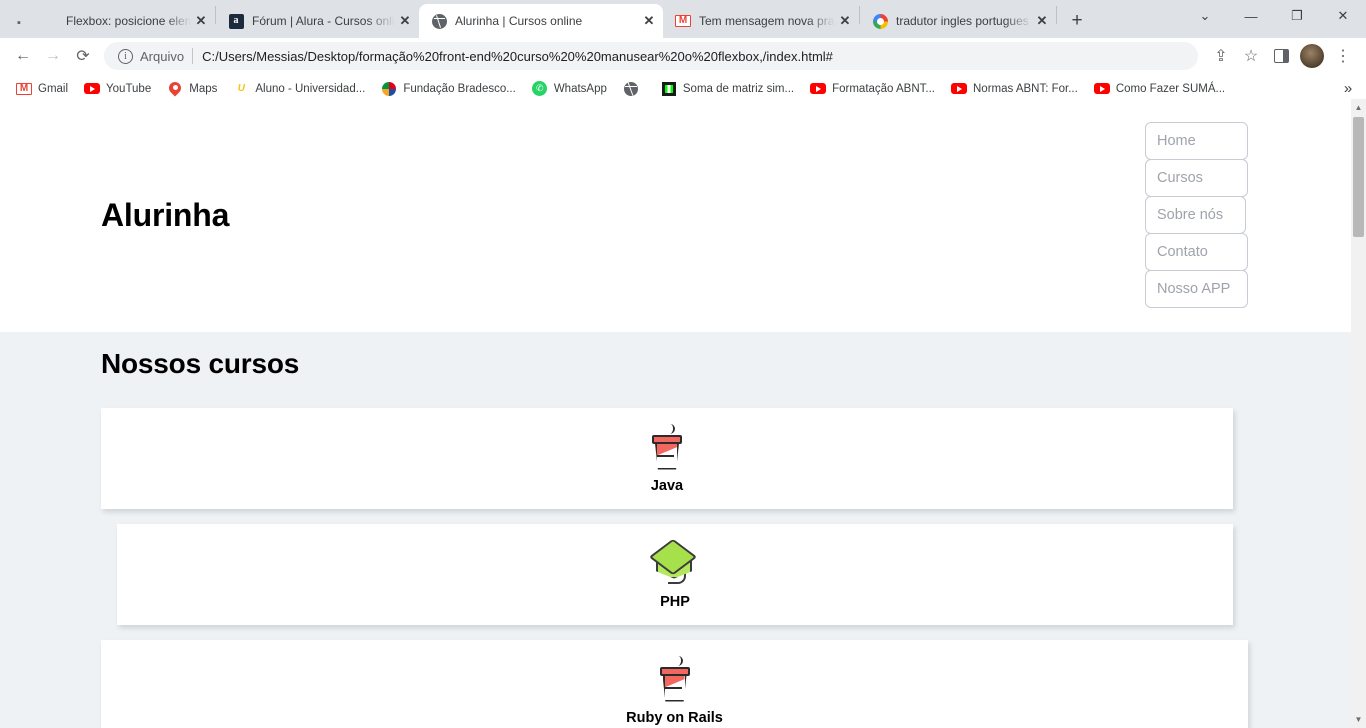  I want to click on new-tab-button: +, so click(1077, 21).